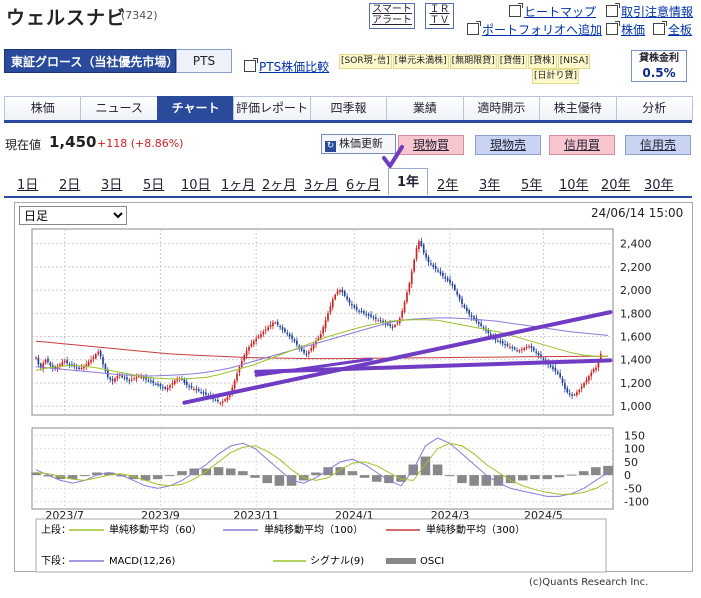 Image resolution: width=701 pixels, height=598 pixels. I want to click on macd-indicator, so click(322, 467).